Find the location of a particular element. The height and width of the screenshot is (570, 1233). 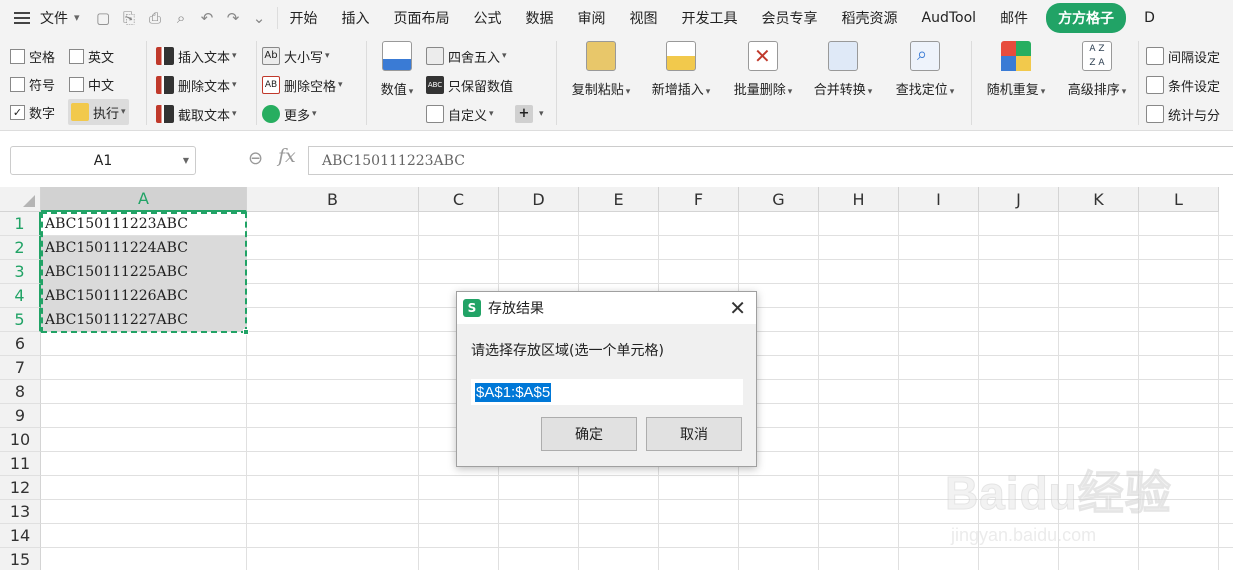

tab-mail: 邮件 is located at coordinates (1014, 18).